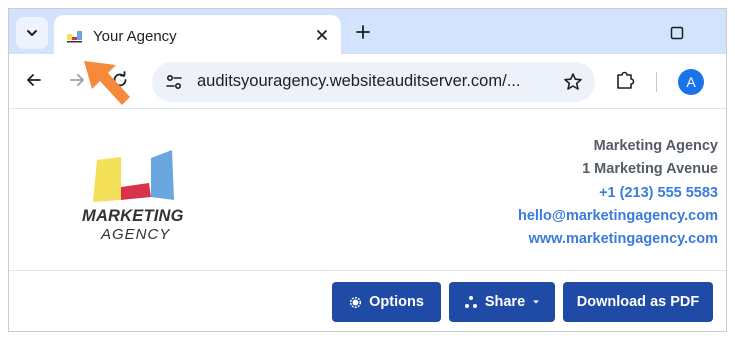 This screenshot has height=340, width=735. I want to click on chevron-down-icon, so click(32, 33).